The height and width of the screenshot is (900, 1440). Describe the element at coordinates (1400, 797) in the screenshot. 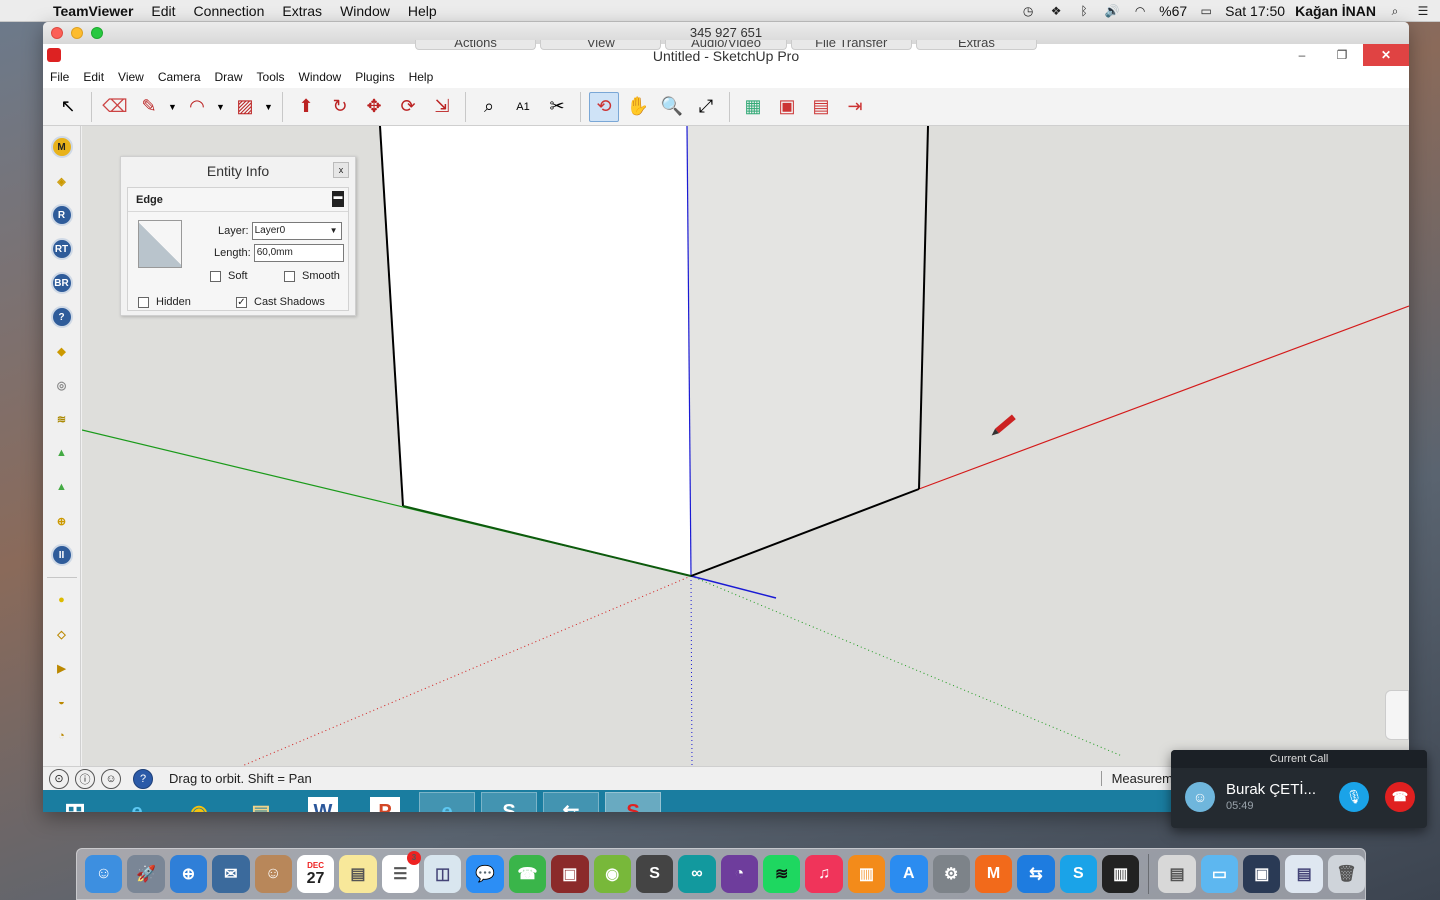

I see `hangup-icon: ☎` at that location.